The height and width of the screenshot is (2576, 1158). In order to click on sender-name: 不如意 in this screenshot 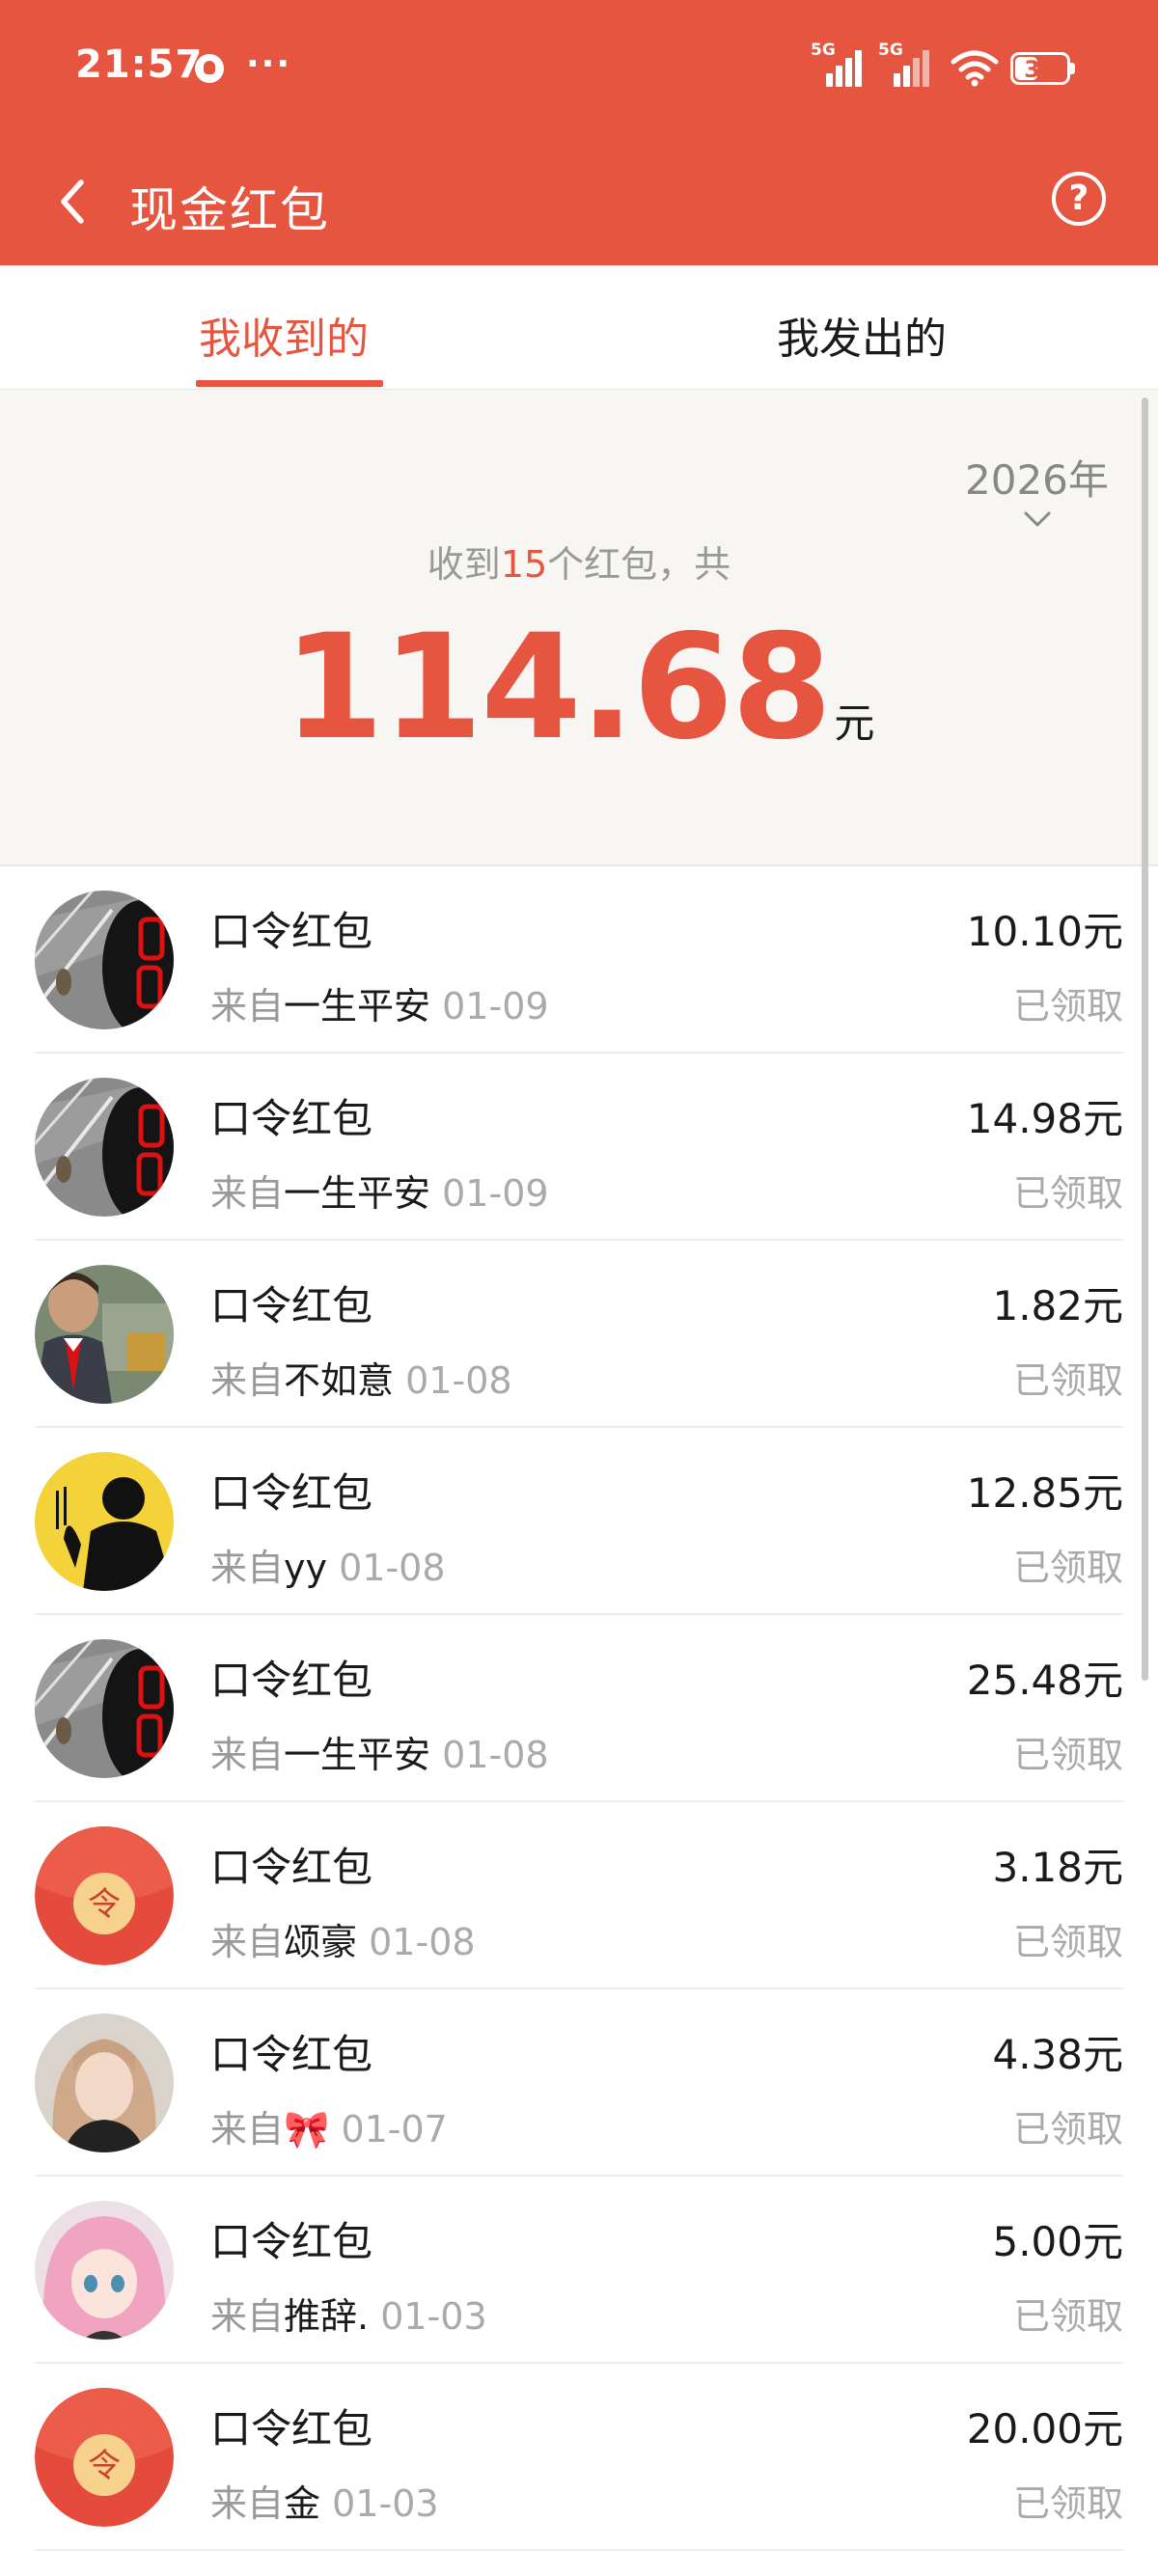, I will do `click(339, 1381)`.